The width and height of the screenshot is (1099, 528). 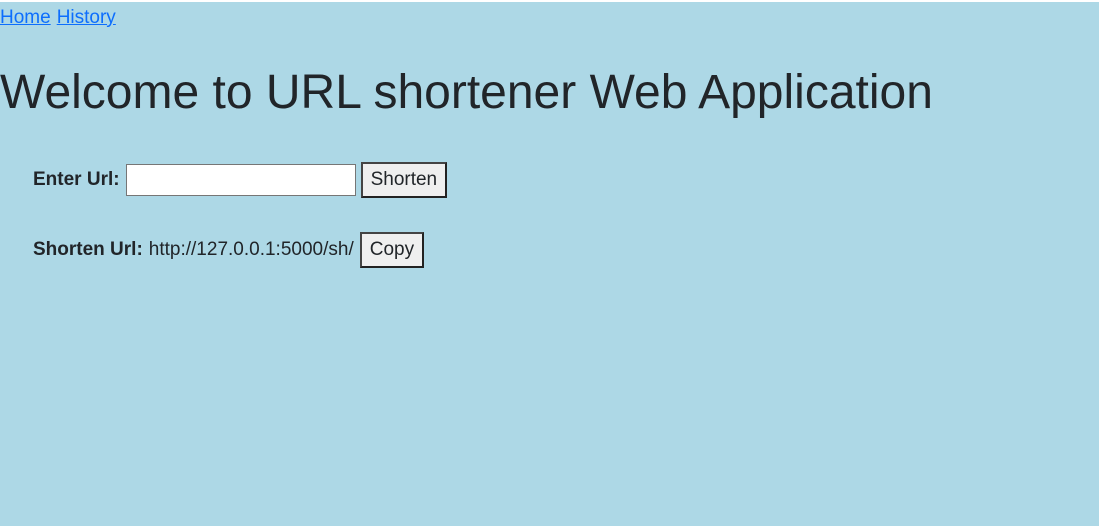 I want to click on shorten-url-label: Shorten Url:, so click(x=88, y=249).